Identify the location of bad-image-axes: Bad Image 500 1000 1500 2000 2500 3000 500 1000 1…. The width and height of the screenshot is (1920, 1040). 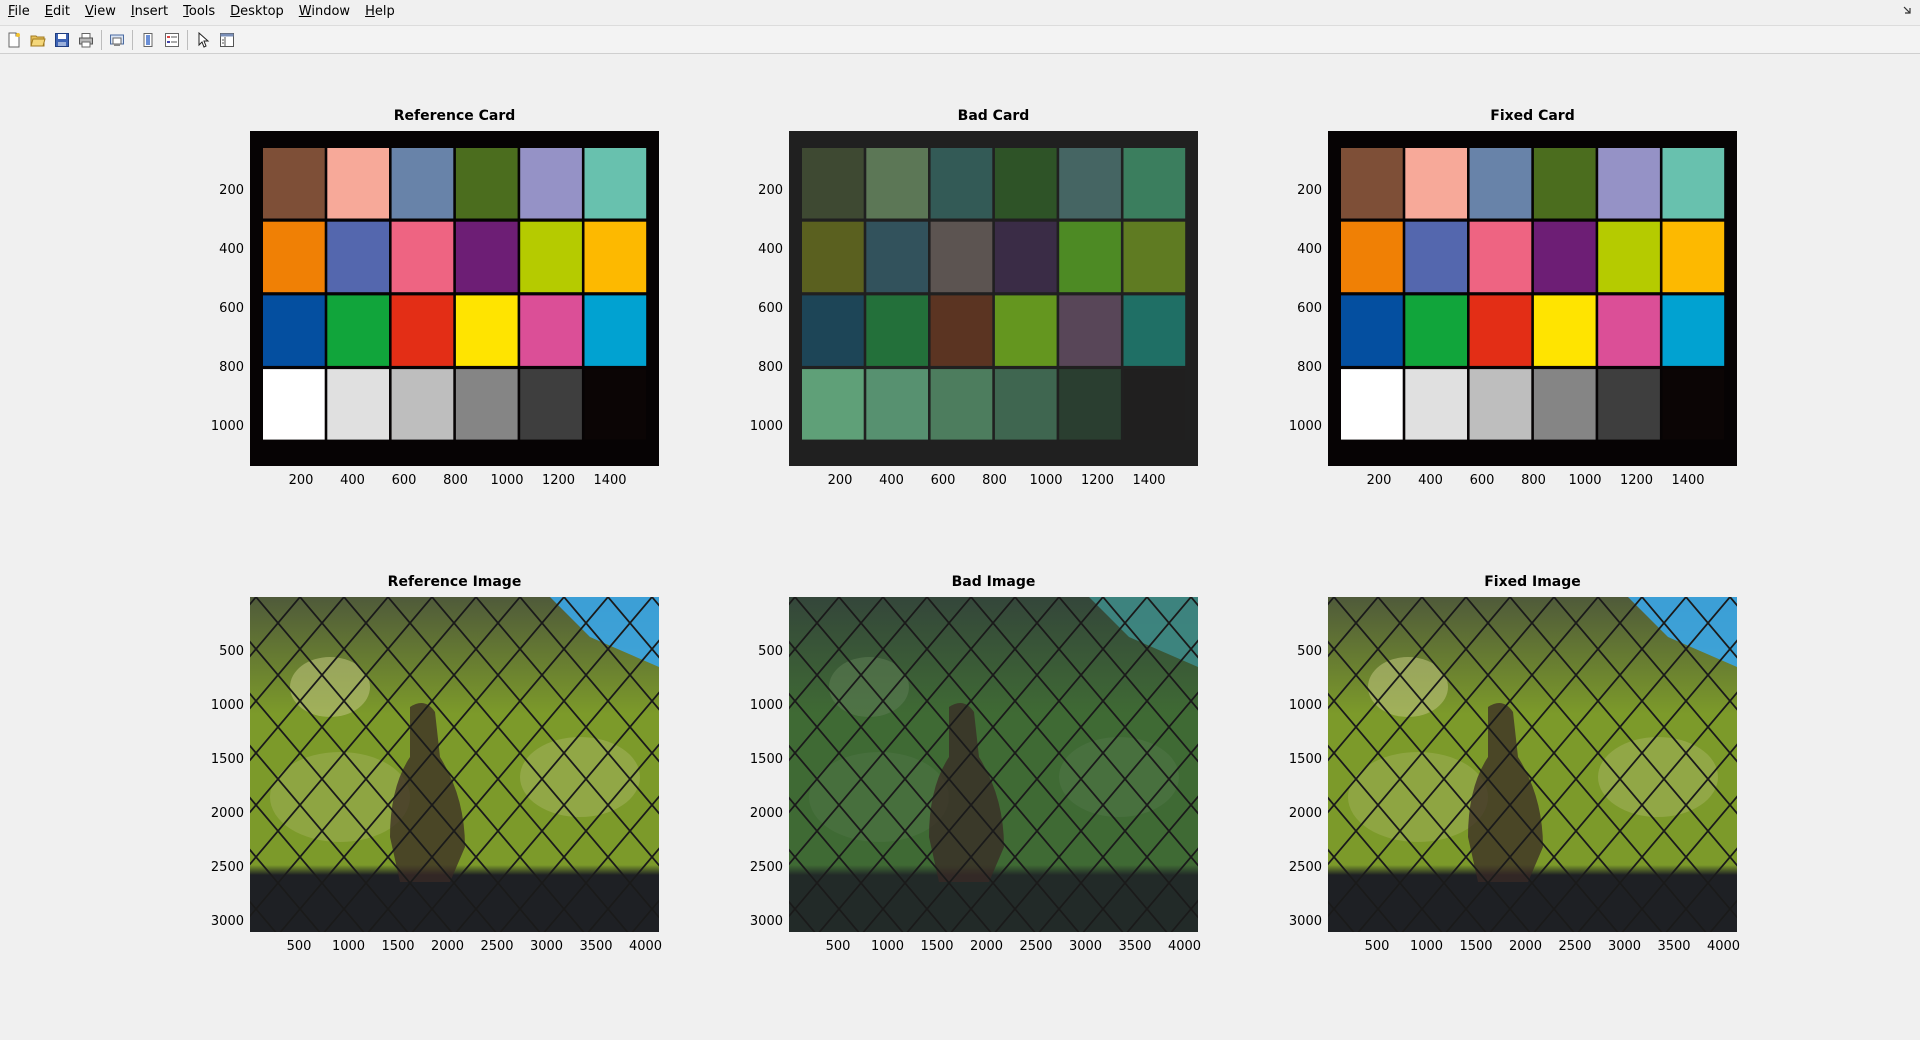
(975, 764).